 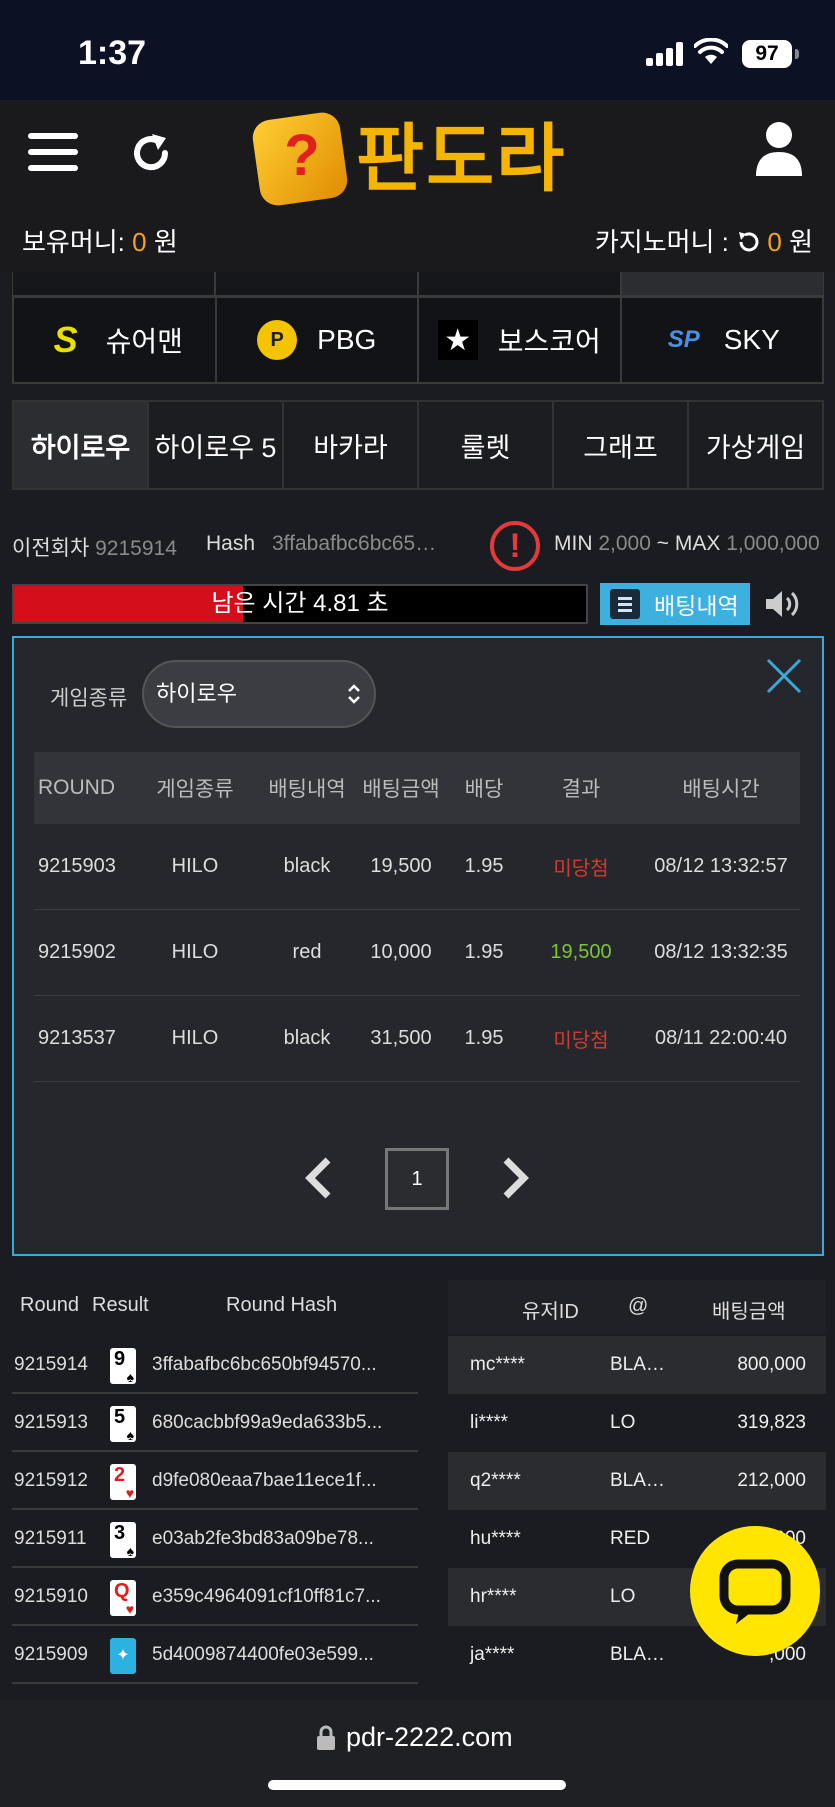 I want to click on previous-round-label: 이전회차, so click(x=51, y=548).